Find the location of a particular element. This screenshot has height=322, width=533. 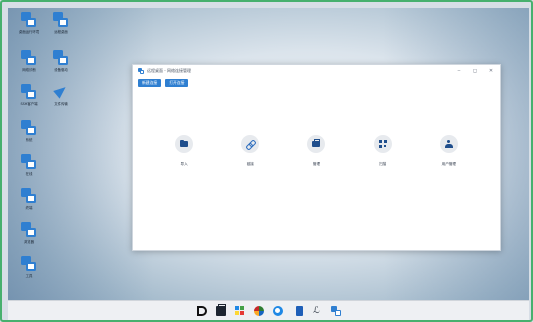

desktop-icon-10: 浏览器 is located at coordinates (29, 233).